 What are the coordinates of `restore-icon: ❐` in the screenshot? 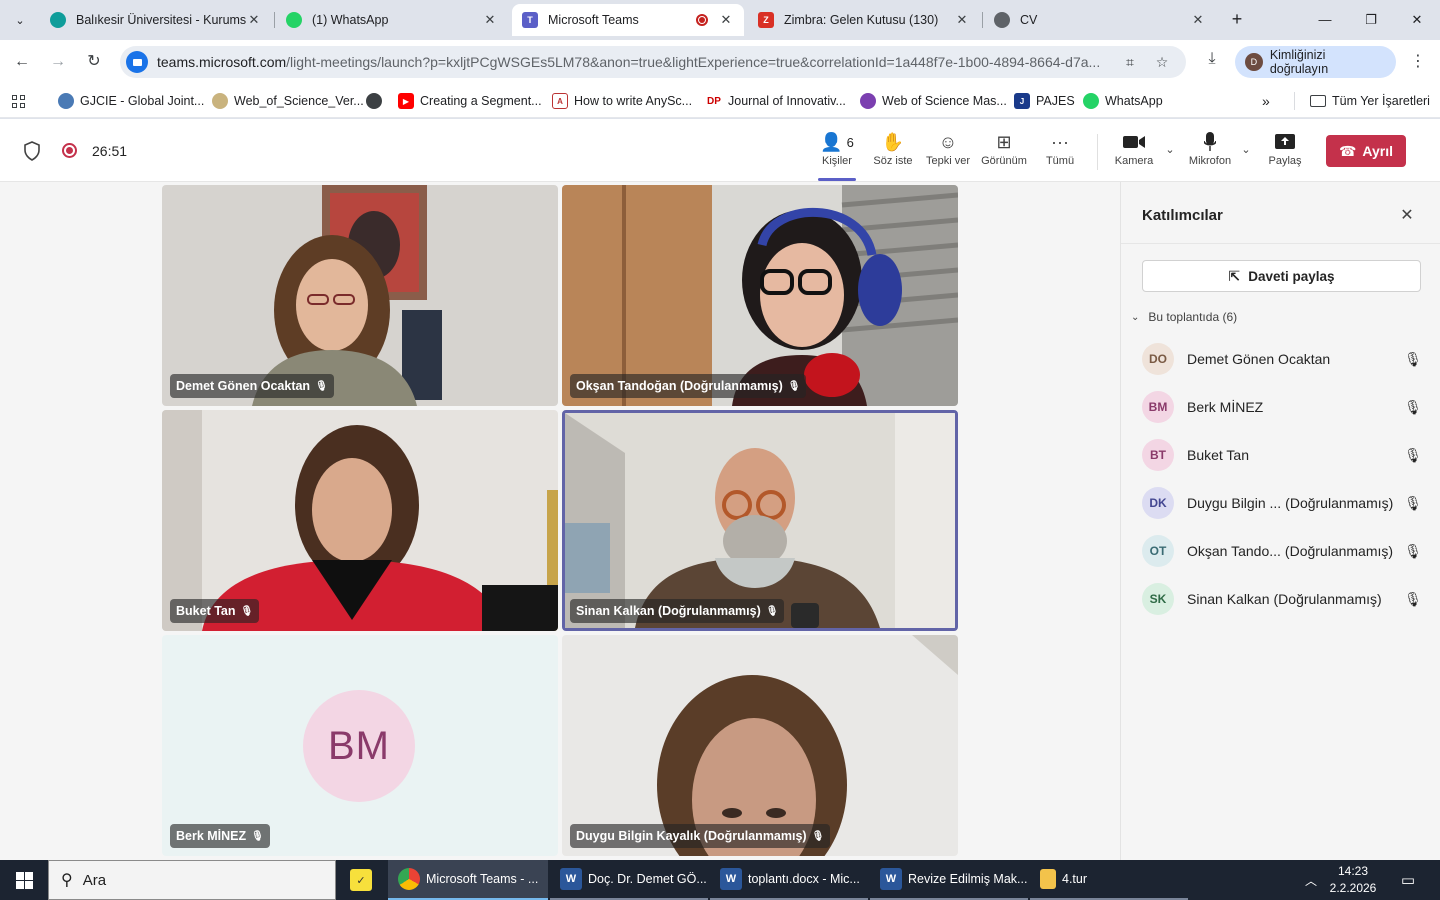 It's located at (1371, 19).